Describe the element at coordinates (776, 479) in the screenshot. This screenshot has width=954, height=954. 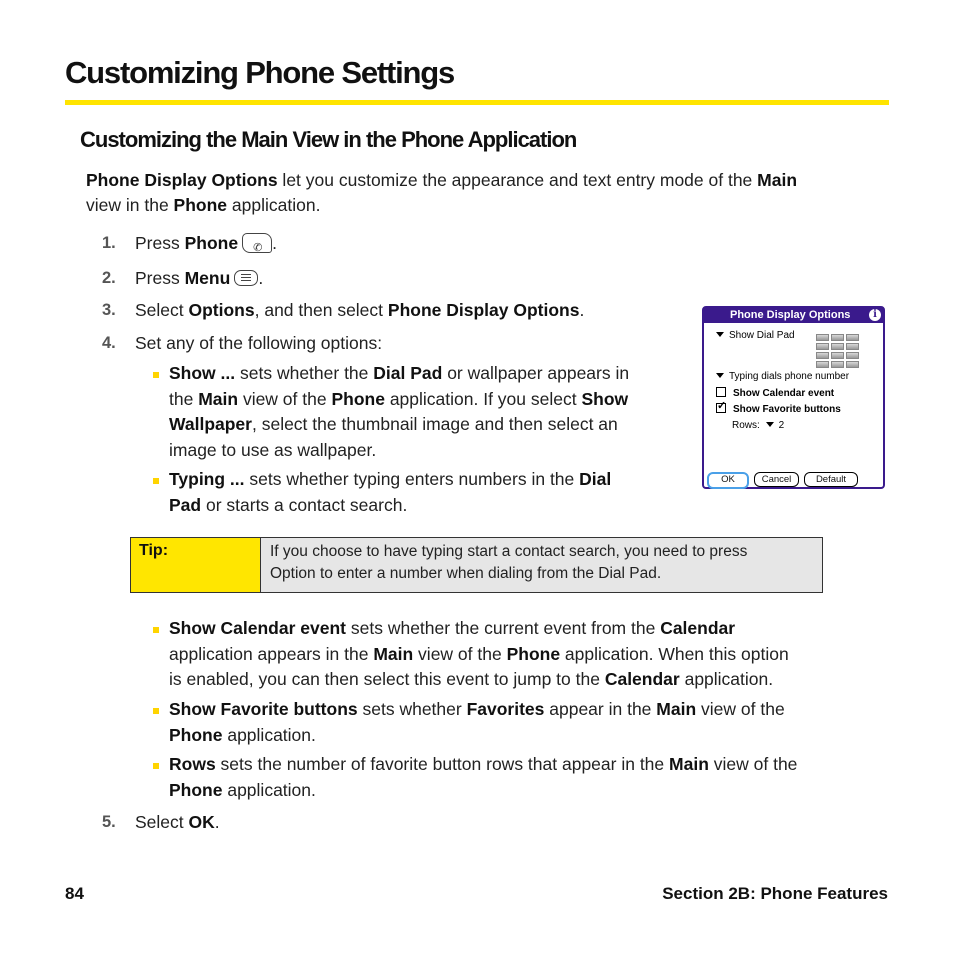
I see `cancel-button: Cancel` at that location.